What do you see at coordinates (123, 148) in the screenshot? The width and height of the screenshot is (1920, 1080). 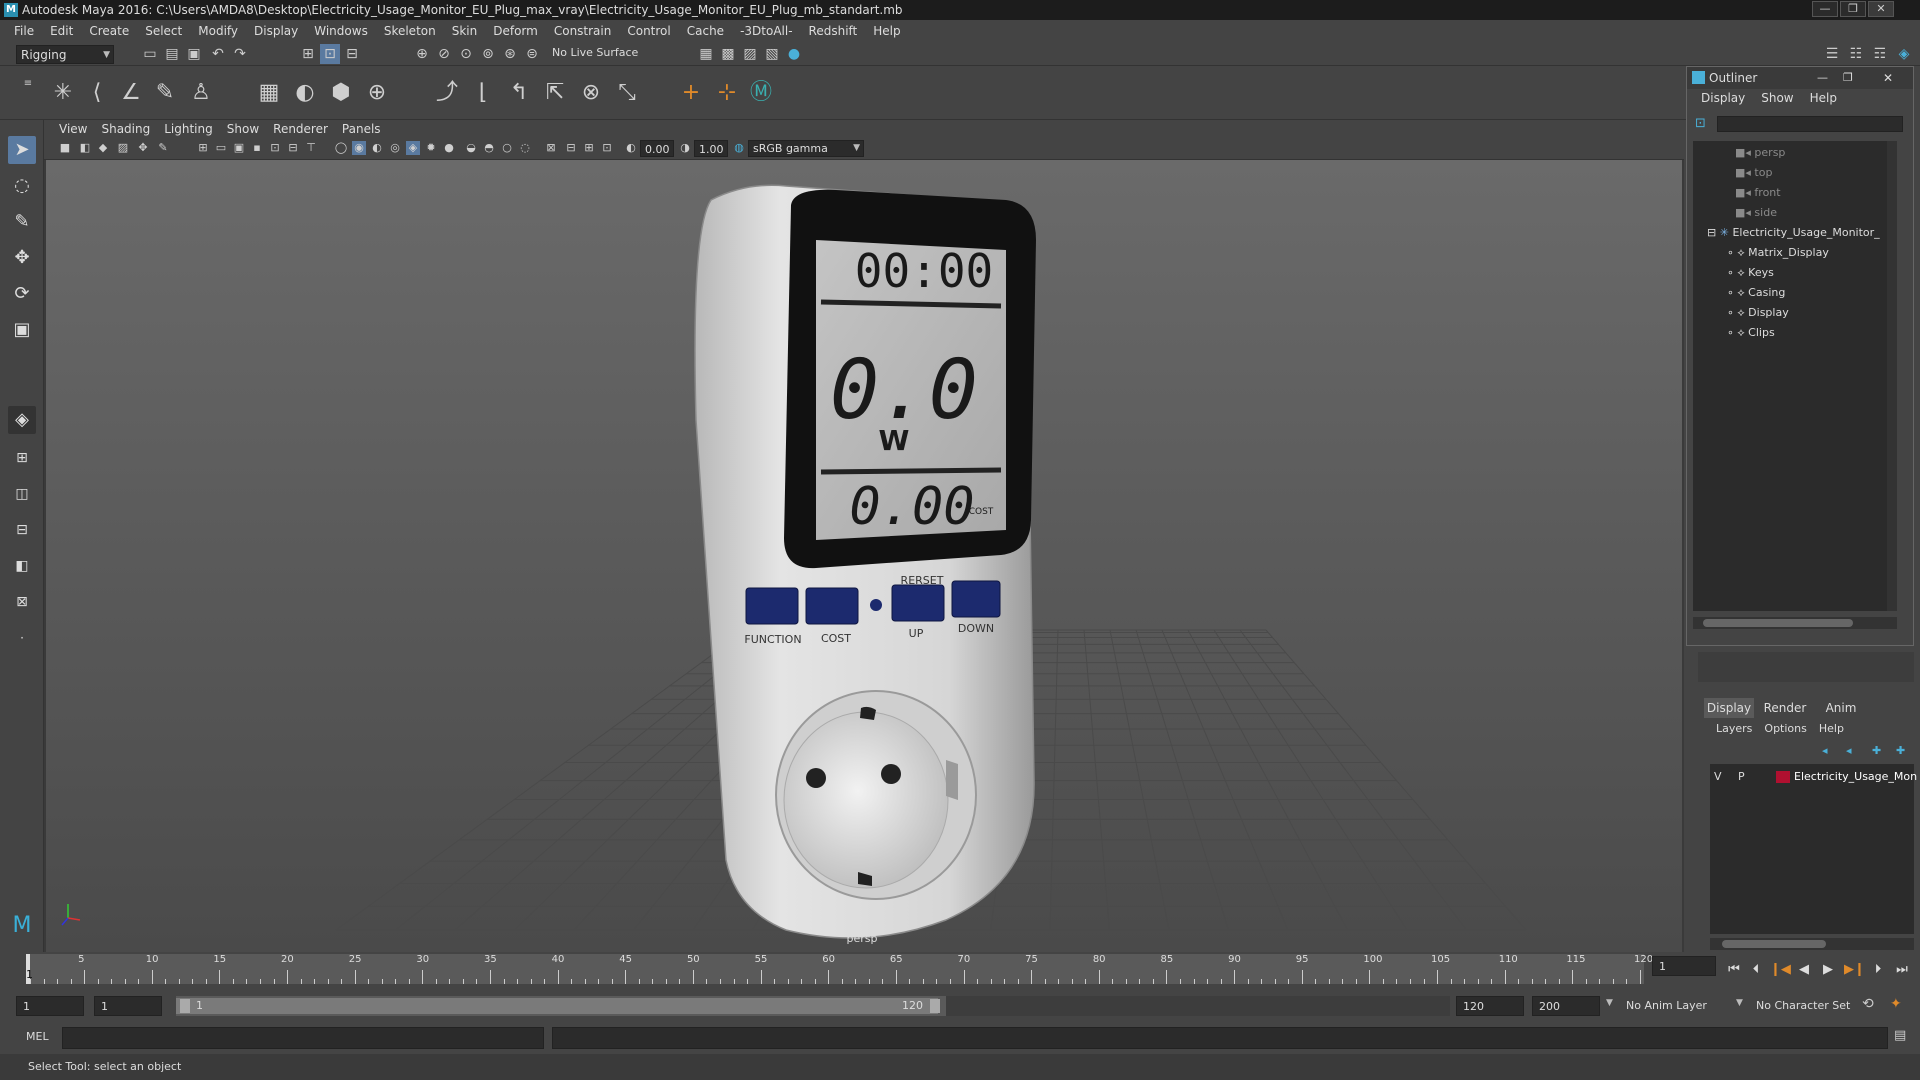 I see `image-plane-icon: ▨` at bounding box center [123, 148].